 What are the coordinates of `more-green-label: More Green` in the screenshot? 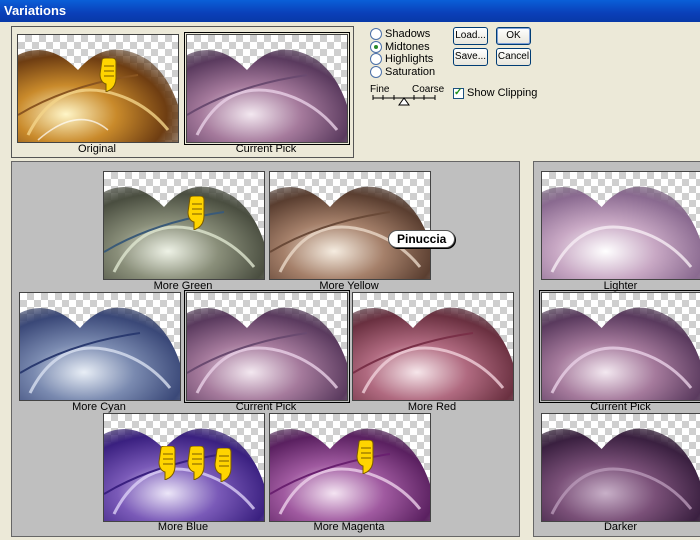 It's located at (183, 286).